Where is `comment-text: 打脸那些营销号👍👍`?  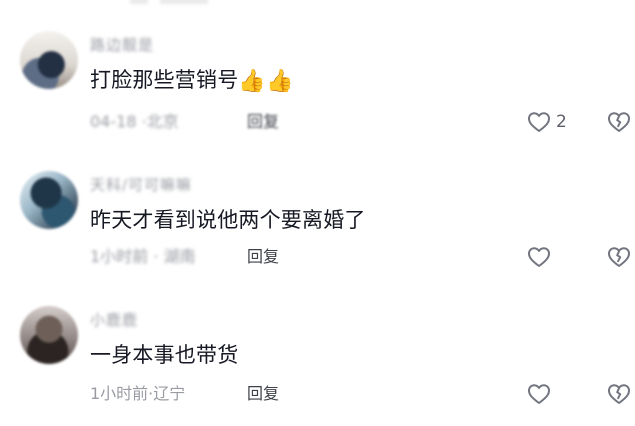 comment-text: 打脸那些营销号👍👍 is located at coordinates (192, 80).